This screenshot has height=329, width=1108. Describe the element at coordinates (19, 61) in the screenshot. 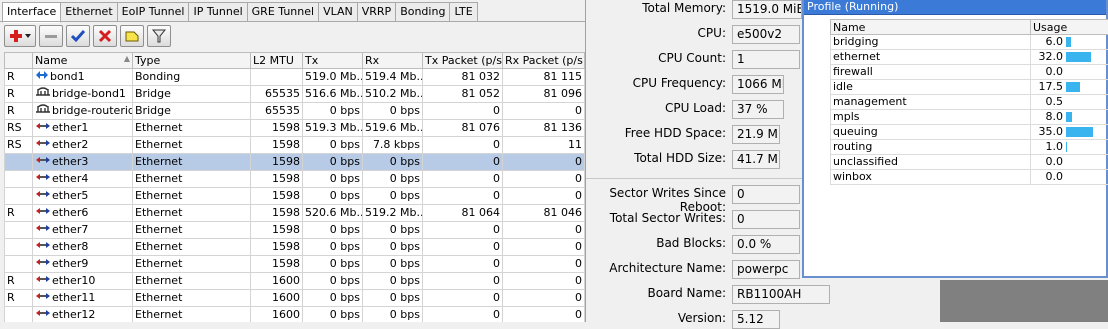

I see `column-header-flag` at that location.